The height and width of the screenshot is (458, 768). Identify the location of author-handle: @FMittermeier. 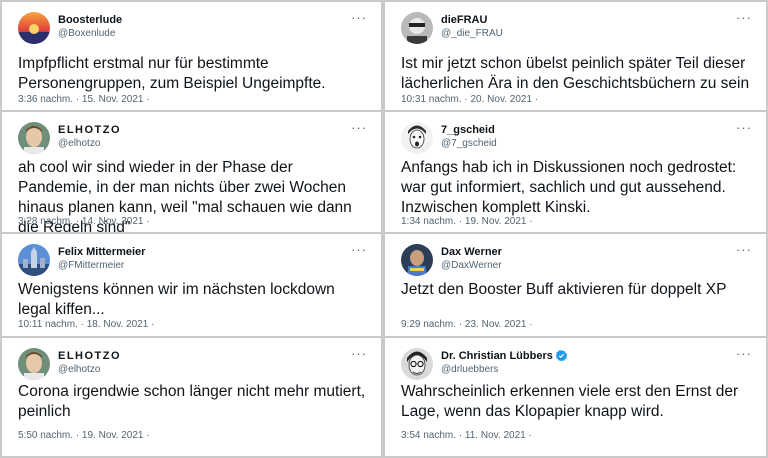
(91, 265).